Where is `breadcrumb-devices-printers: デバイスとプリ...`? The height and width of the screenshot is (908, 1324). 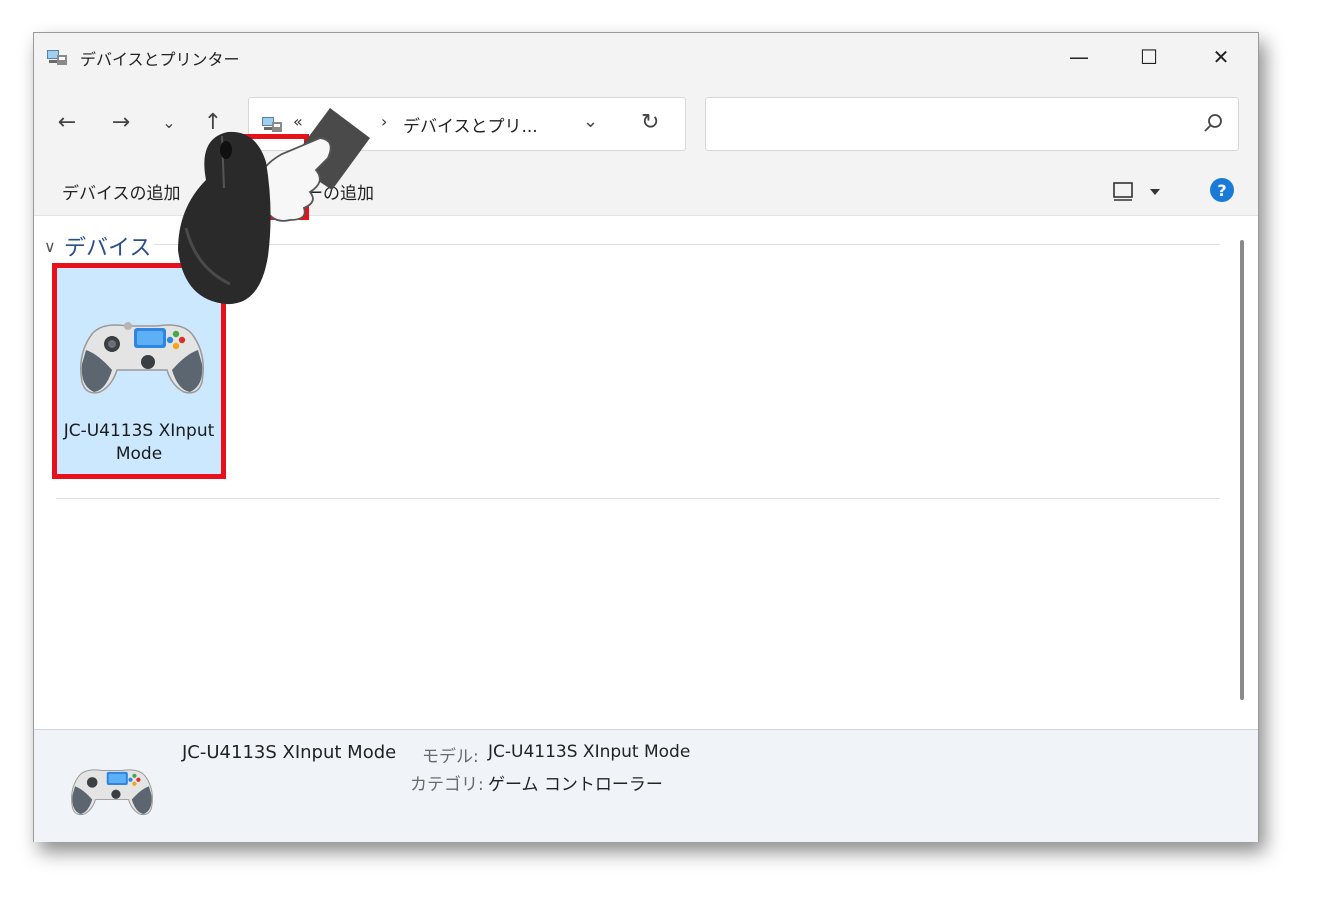
breadcrumb-devices-printers: デバイスとプリ... is located at coordinates (470, 124).